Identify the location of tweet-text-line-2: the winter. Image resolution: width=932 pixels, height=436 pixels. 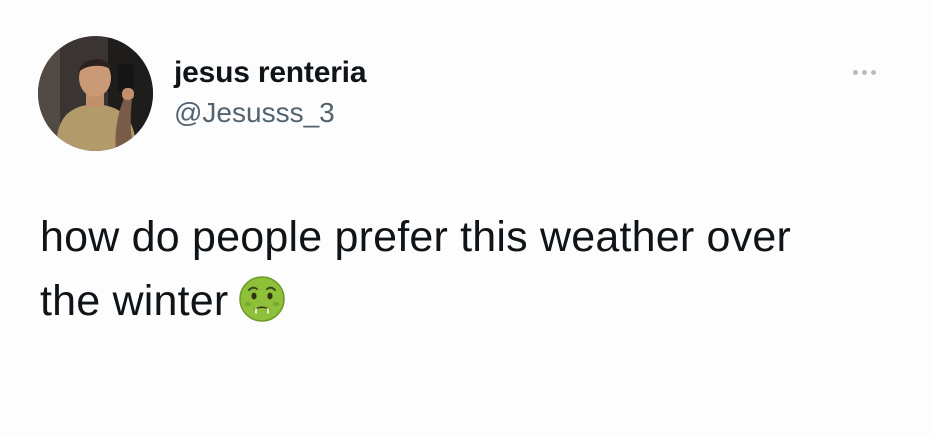
(134, 301).